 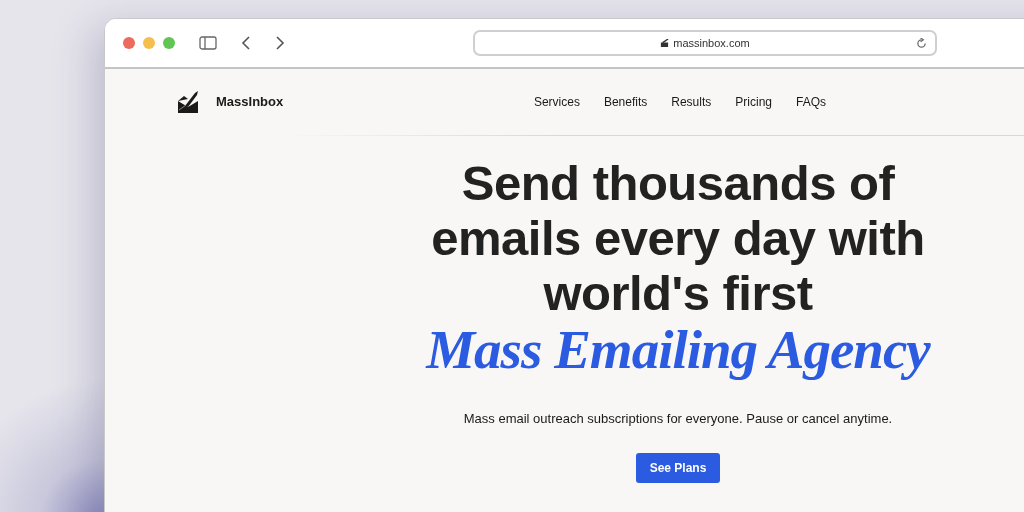 I want to click on nav-link: Pricing, so click(x=753, y=102).